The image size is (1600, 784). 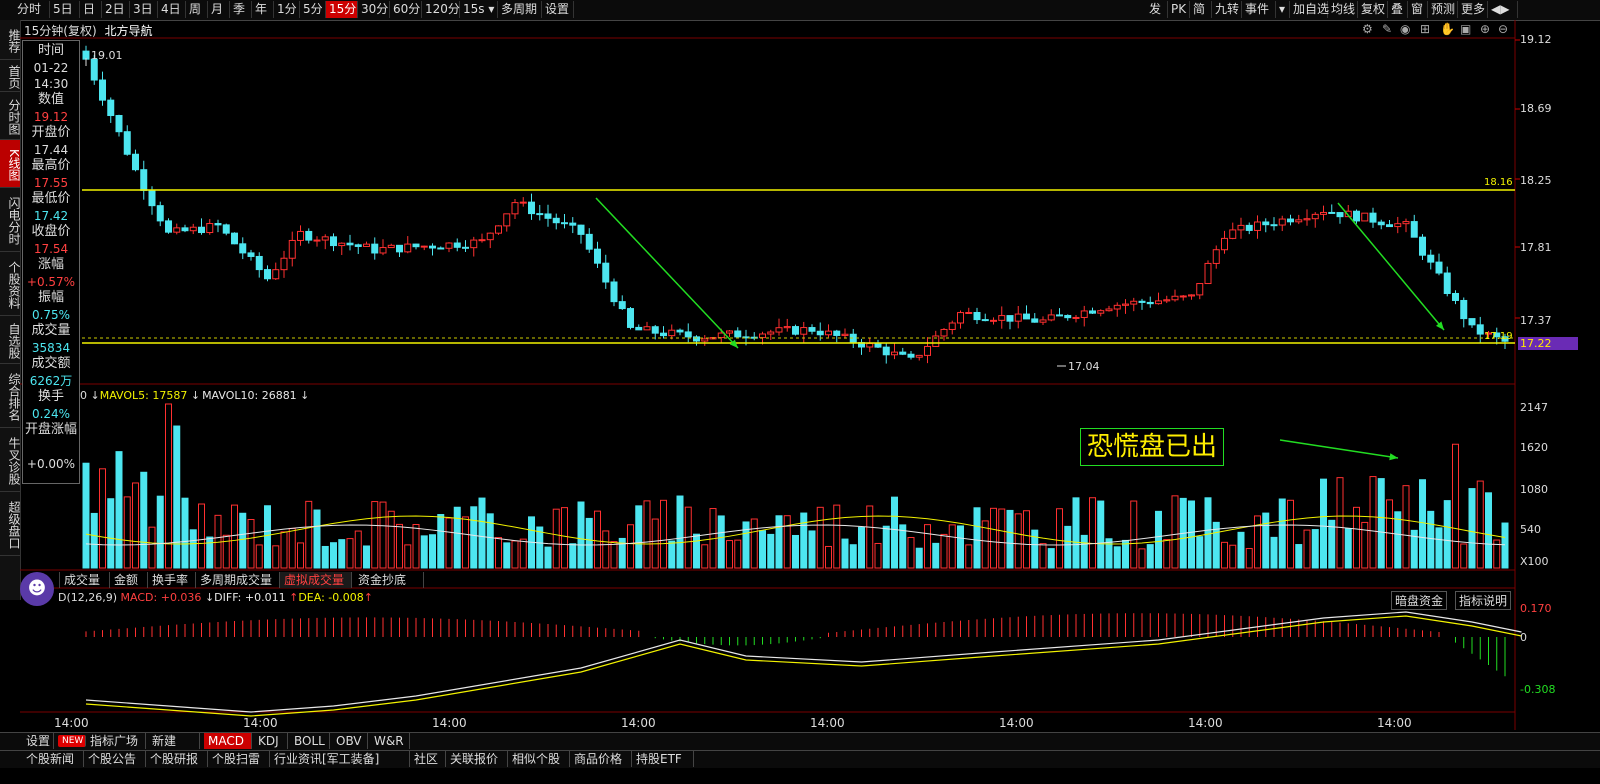 I want to click on indicator-help-button: 指标说明, so click(x=1483, y=600).